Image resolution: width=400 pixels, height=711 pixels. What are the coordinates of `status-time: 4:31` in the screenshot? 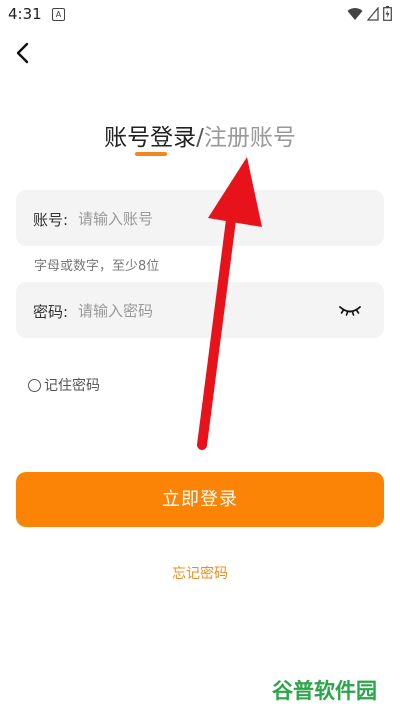 It's located at (25, 14).